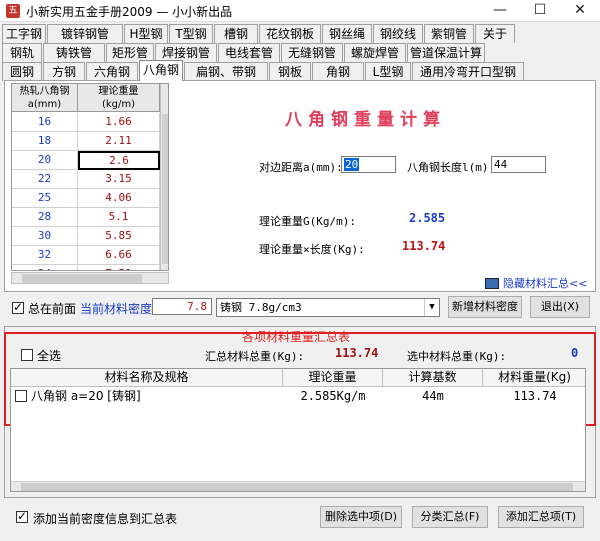  What do you see at coordinates (21, 396) in the screenshot?
I see `row-checkbox` at bounding box center [21, 396].